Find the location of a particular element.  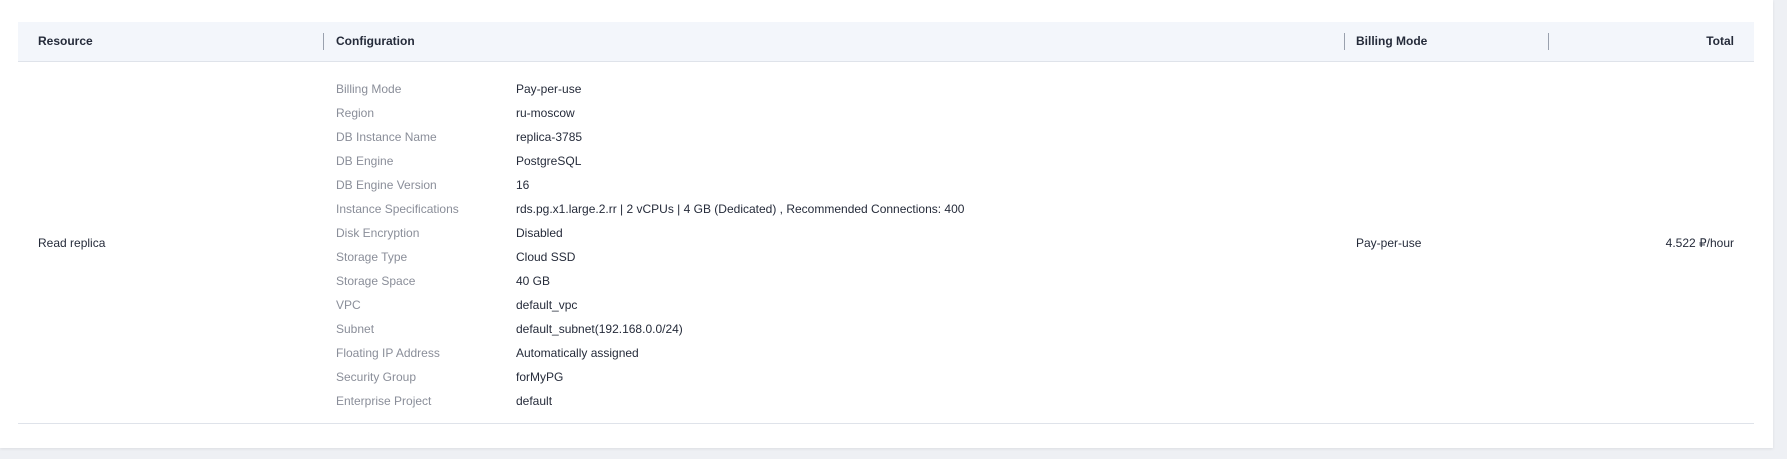

config-value: replica-3785 is located at coordinates (549, 137).